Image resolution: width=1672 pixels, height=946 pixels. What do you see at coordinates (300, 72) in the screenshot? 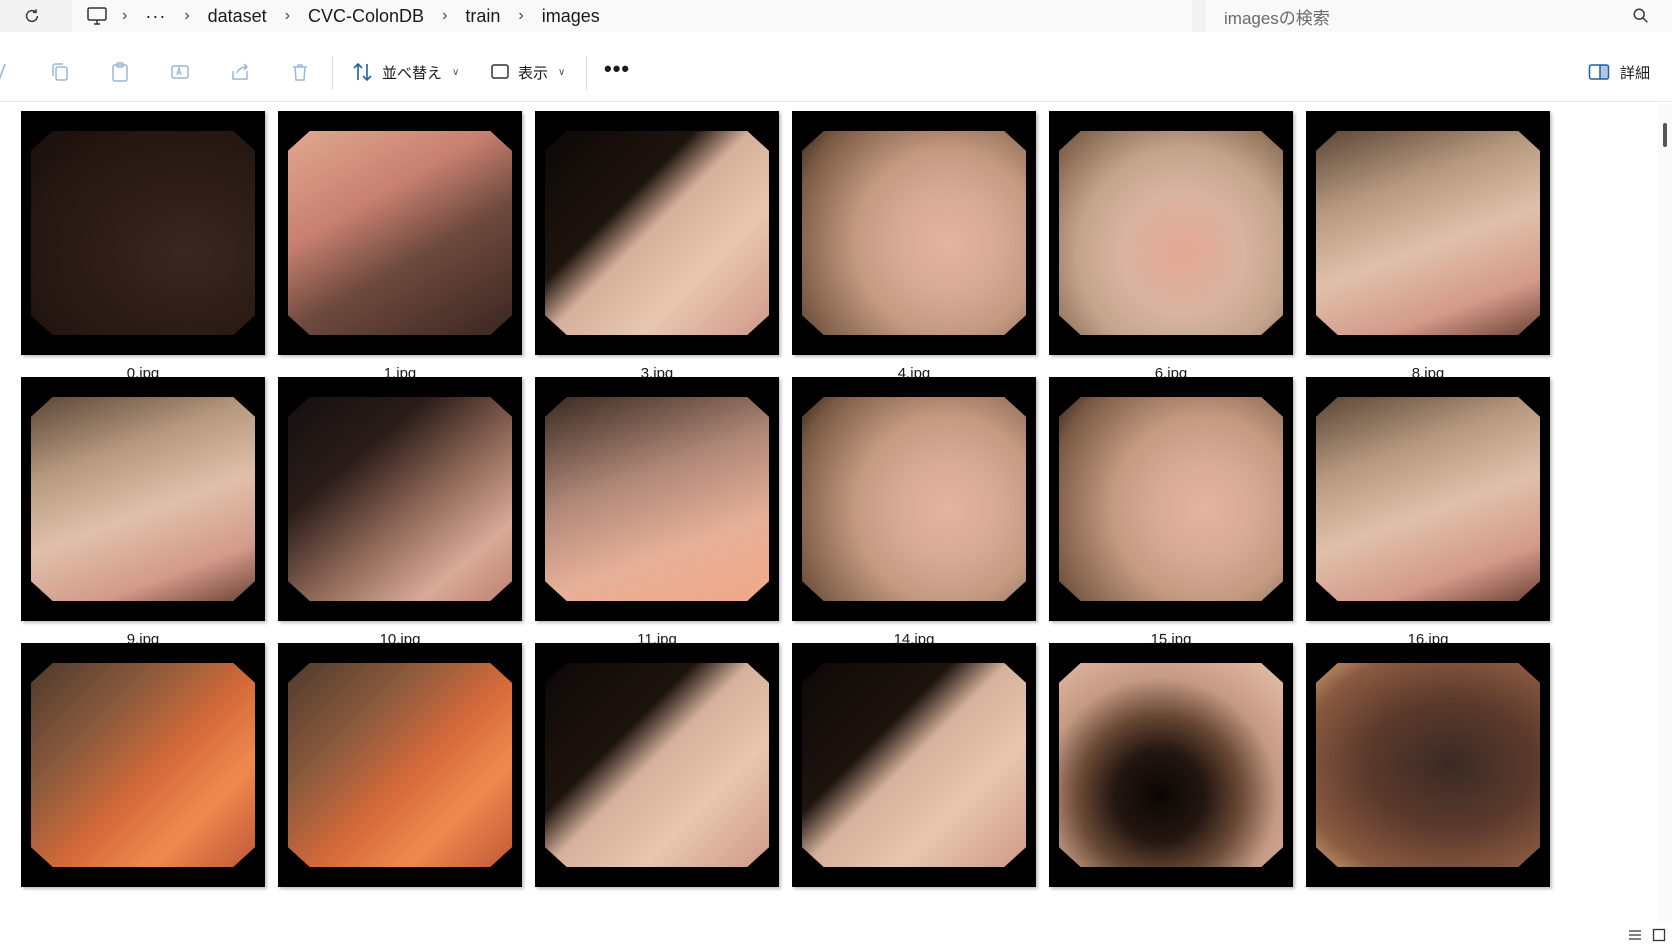
I see `delete-icon` at bounding box center [300, 72].